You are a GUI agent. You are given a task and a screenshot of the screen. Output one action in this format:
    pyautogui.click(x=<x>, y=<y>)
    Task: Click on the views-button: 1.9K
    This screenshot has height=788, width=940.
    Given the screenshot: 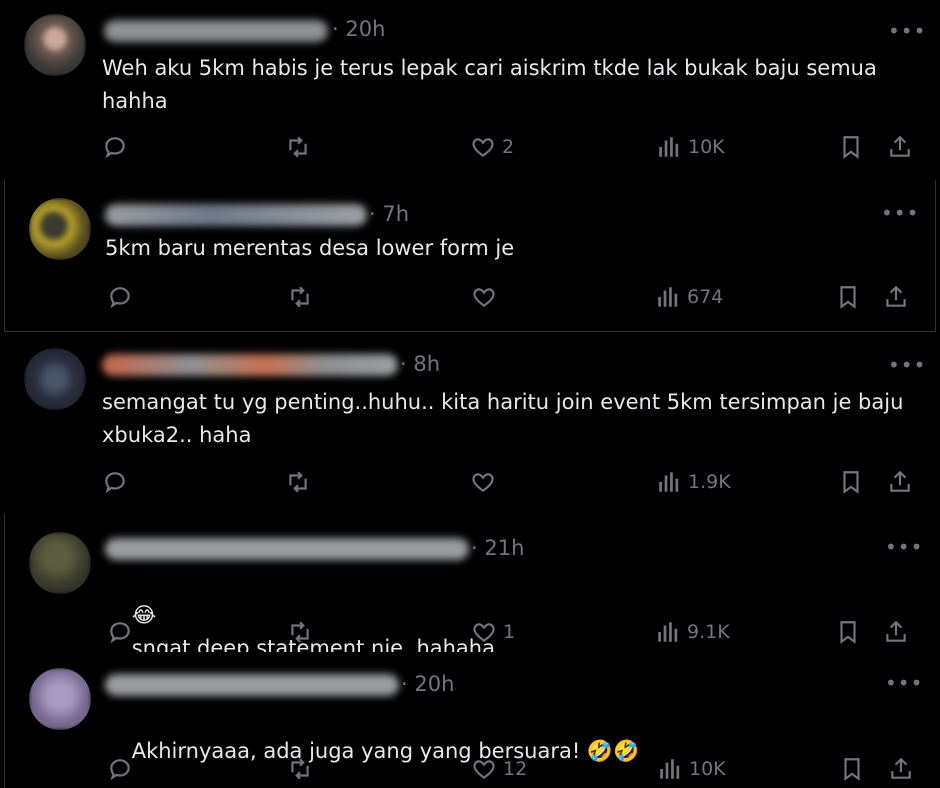 What is the action you would take?
    pyautogui.click(x=693, y=482)
    